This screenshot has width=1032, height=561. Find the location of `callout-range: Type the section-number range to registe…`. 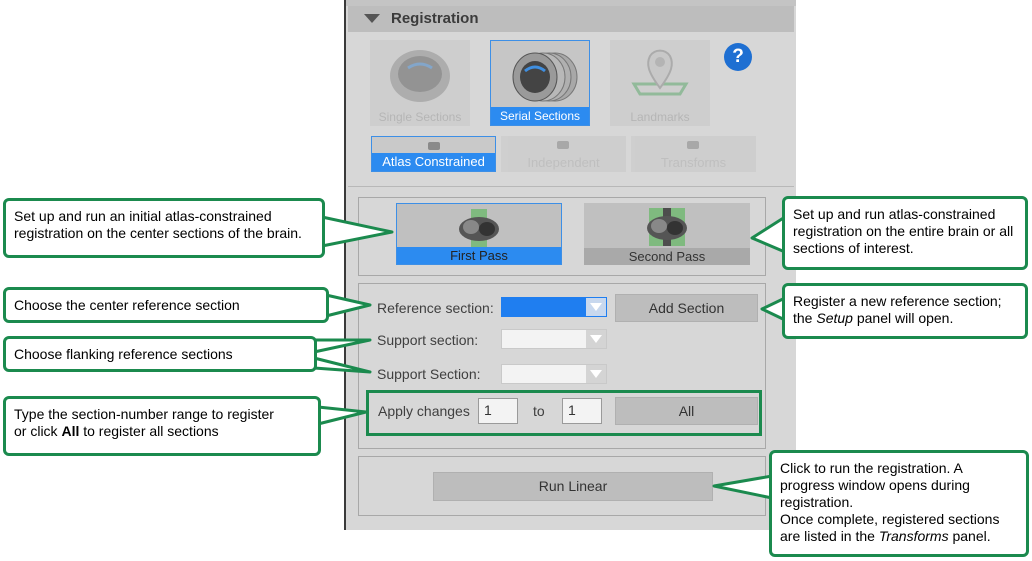

callout-range: Type the section-number range to registe… is located at coordinates (162, 426).